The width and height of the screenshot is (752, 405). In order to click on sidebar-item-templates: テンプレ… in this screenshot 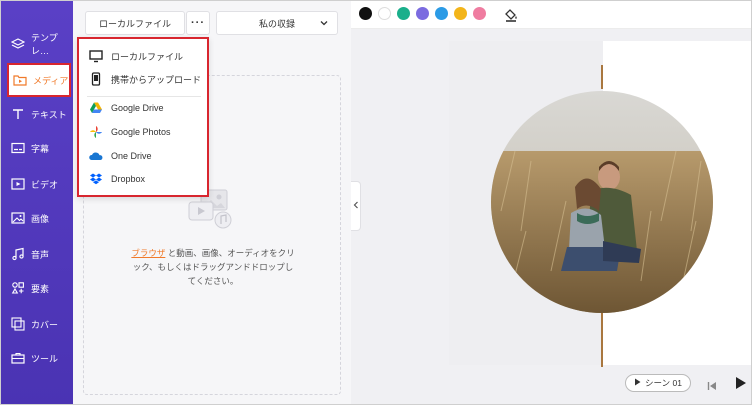, I will do `click(37, 44)`.